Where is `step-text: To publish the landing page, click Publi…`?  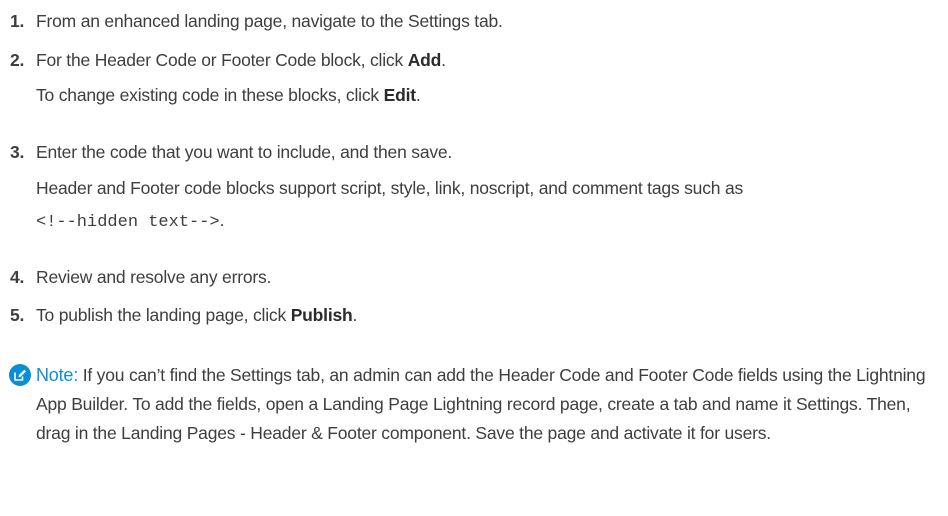
step-text: To publish the landing page, click Publi… is located at coordinates (196, 315).